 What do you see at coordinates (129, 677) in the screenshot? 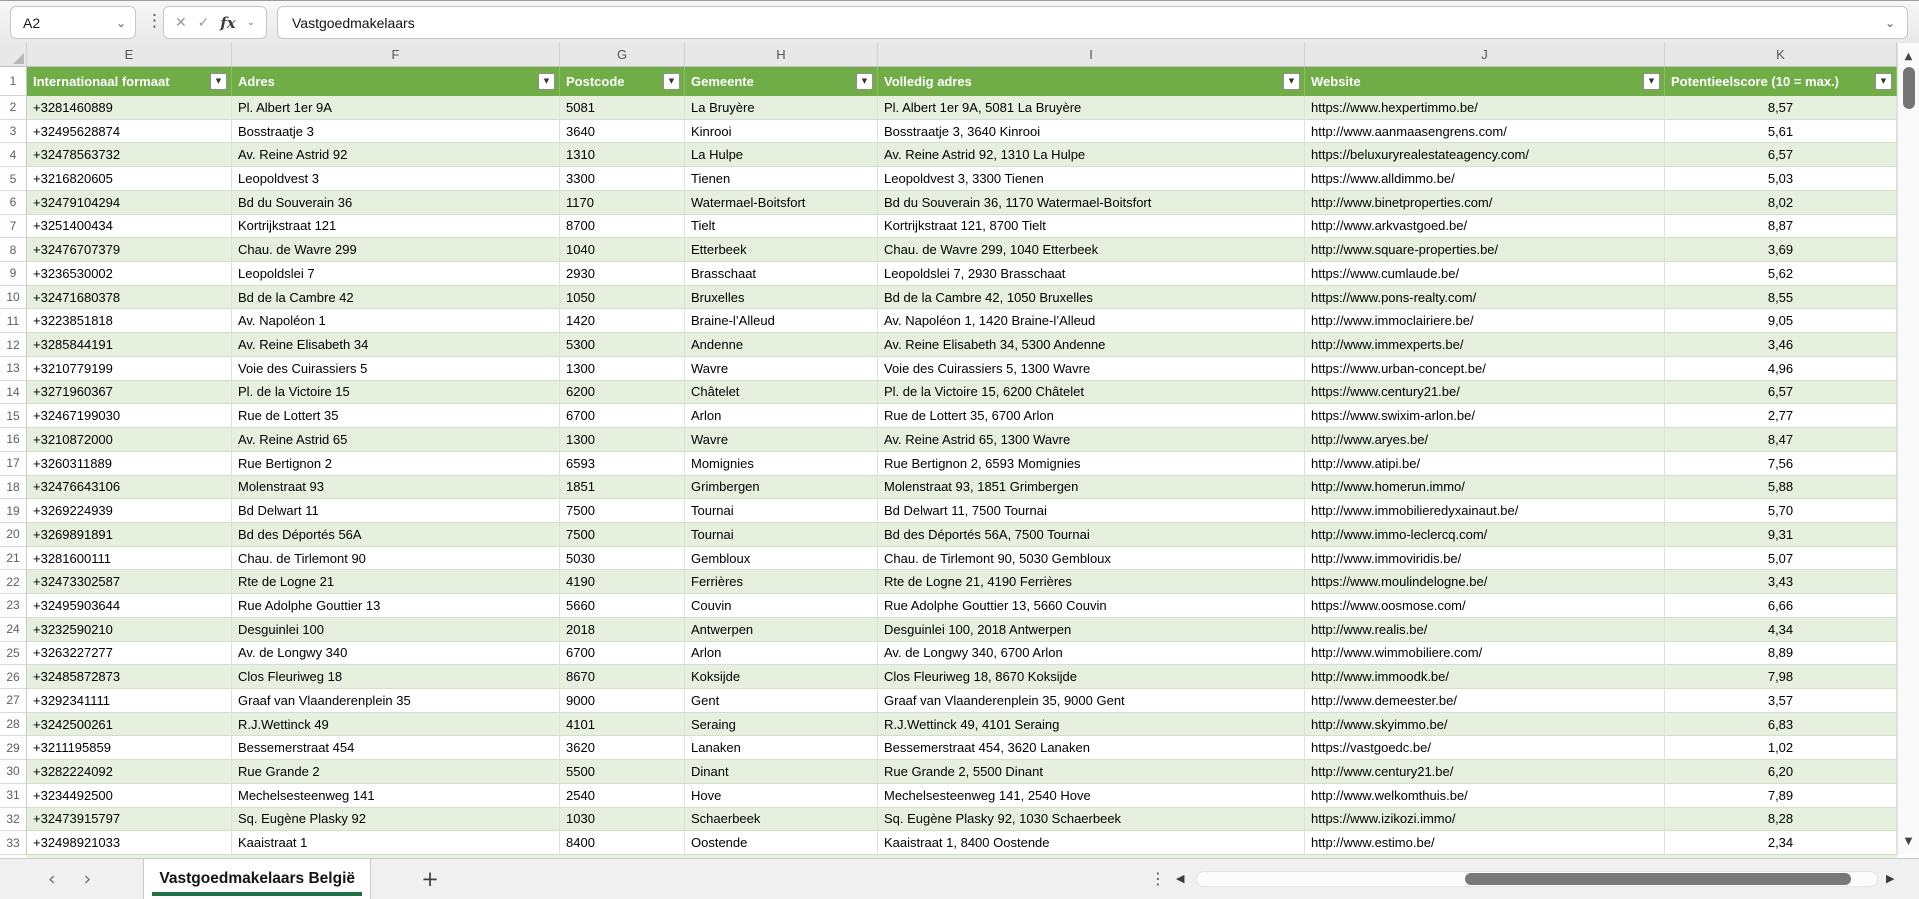
I see `cell: +32485872873` at bounding box center [129, 677].